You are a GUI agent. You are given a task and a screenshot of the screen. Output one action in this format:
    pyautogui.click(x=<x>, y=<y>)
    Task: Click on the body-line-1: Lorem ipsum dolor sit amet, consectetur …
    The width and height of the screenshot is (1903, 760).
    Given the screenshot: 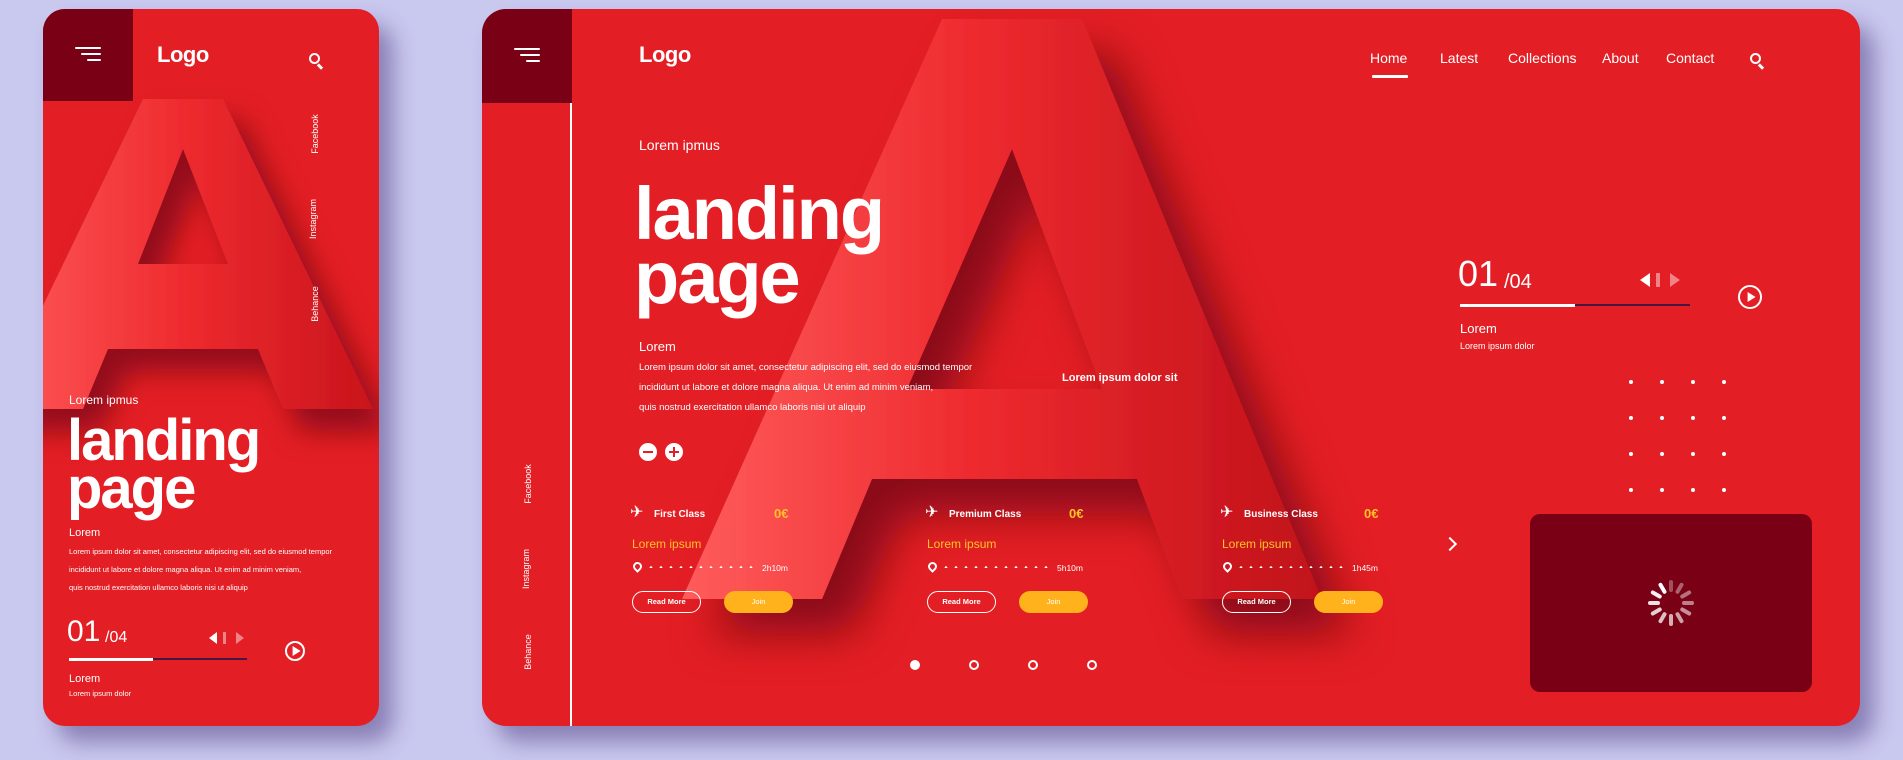 What is the action you would take?
    pyautogui.click(x=201, y=551)
    